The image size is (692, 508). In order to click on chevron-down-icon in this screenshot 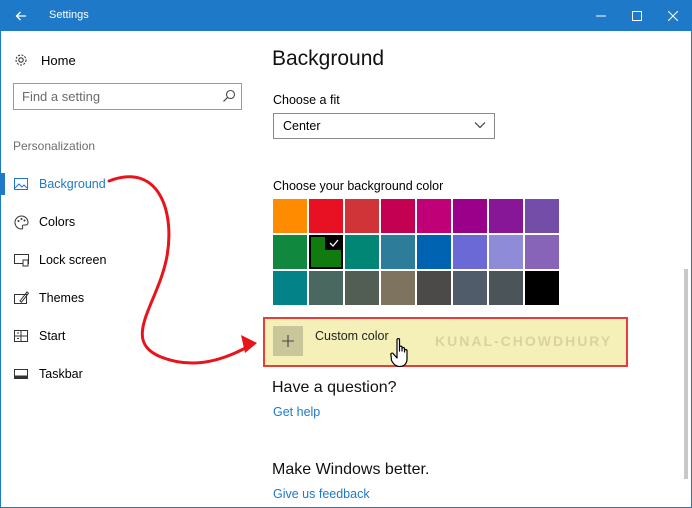, I will do `click(480, 125)`.